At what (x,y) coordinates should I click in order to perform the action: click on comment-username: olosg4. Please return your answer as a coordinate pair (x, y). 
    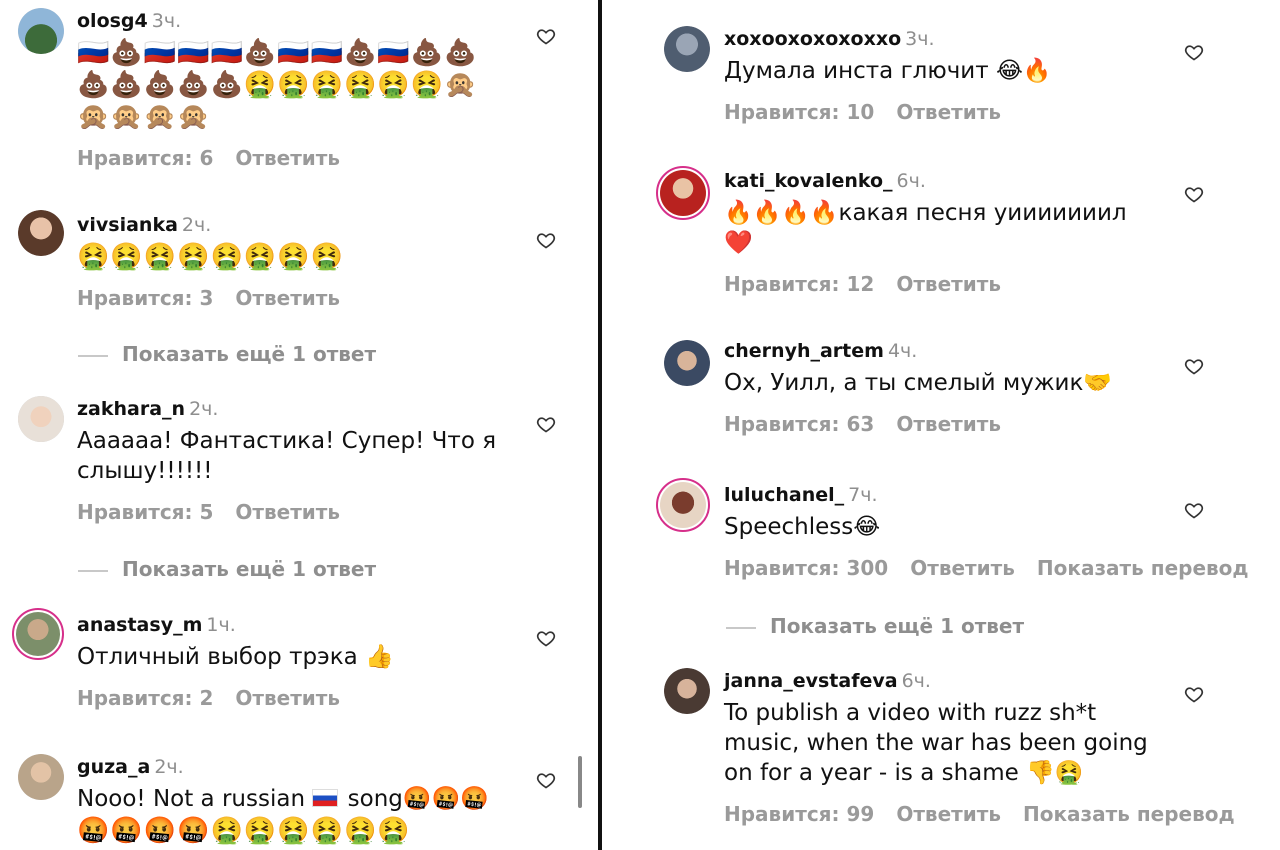
    Looking at the image, I should click on (112, 21).